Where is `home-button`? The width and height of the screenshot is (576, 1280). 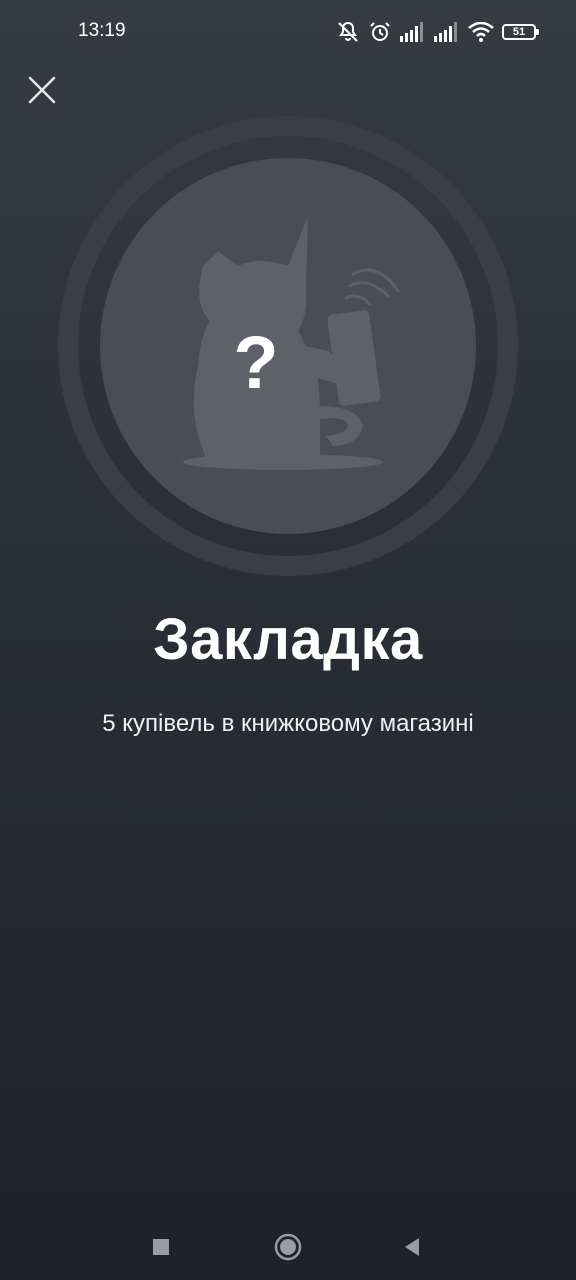 home-button is located at coordinates (288, 1247).